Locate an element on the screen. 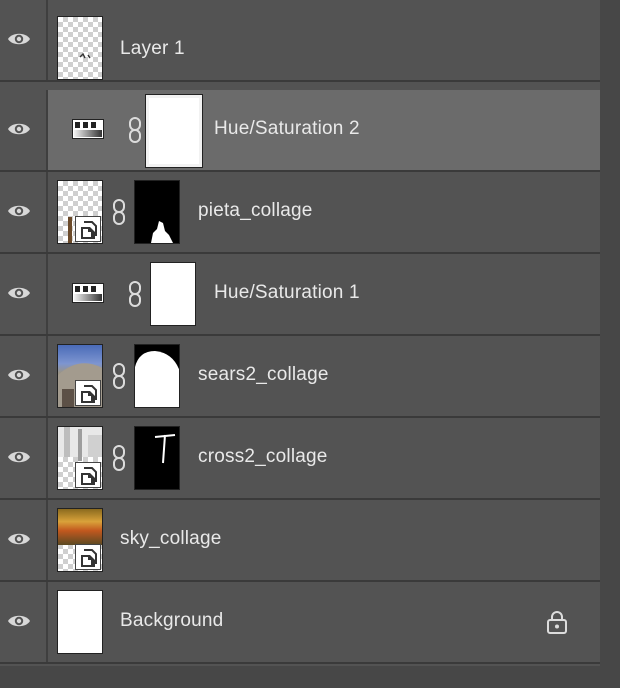  layer-name: Hue/Saturation 2 is located at coordinates (287, 128).